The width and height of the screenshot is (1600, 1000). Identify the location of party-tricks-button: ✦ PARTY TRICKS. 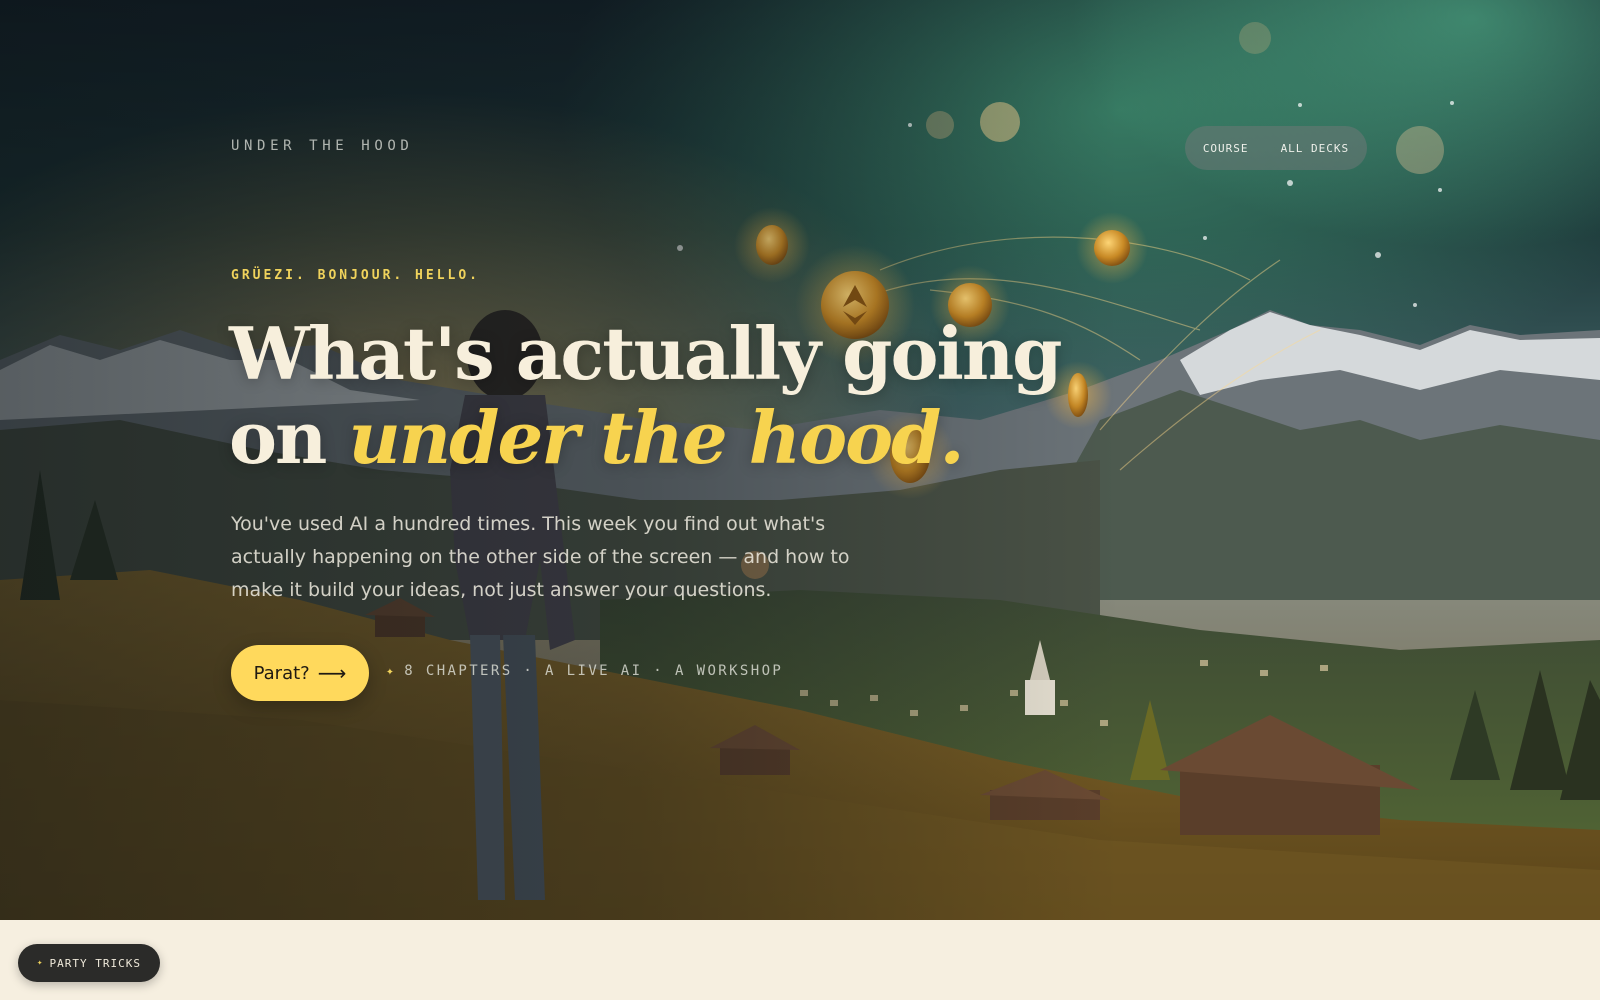
(89, 963).